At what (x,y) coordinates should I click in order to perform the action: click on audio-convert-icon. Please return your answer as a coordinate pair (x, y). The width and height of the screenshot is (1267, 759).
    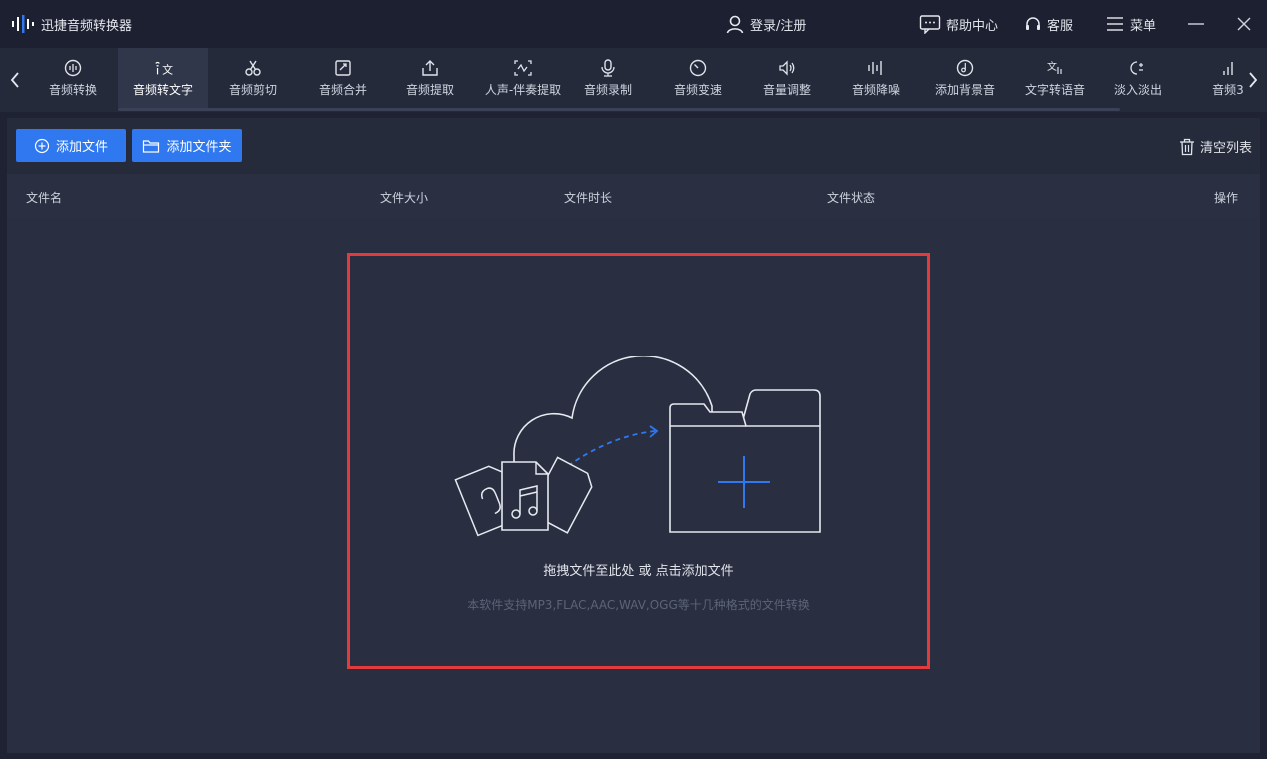
    Looking at the image, I should click on (73, 68).